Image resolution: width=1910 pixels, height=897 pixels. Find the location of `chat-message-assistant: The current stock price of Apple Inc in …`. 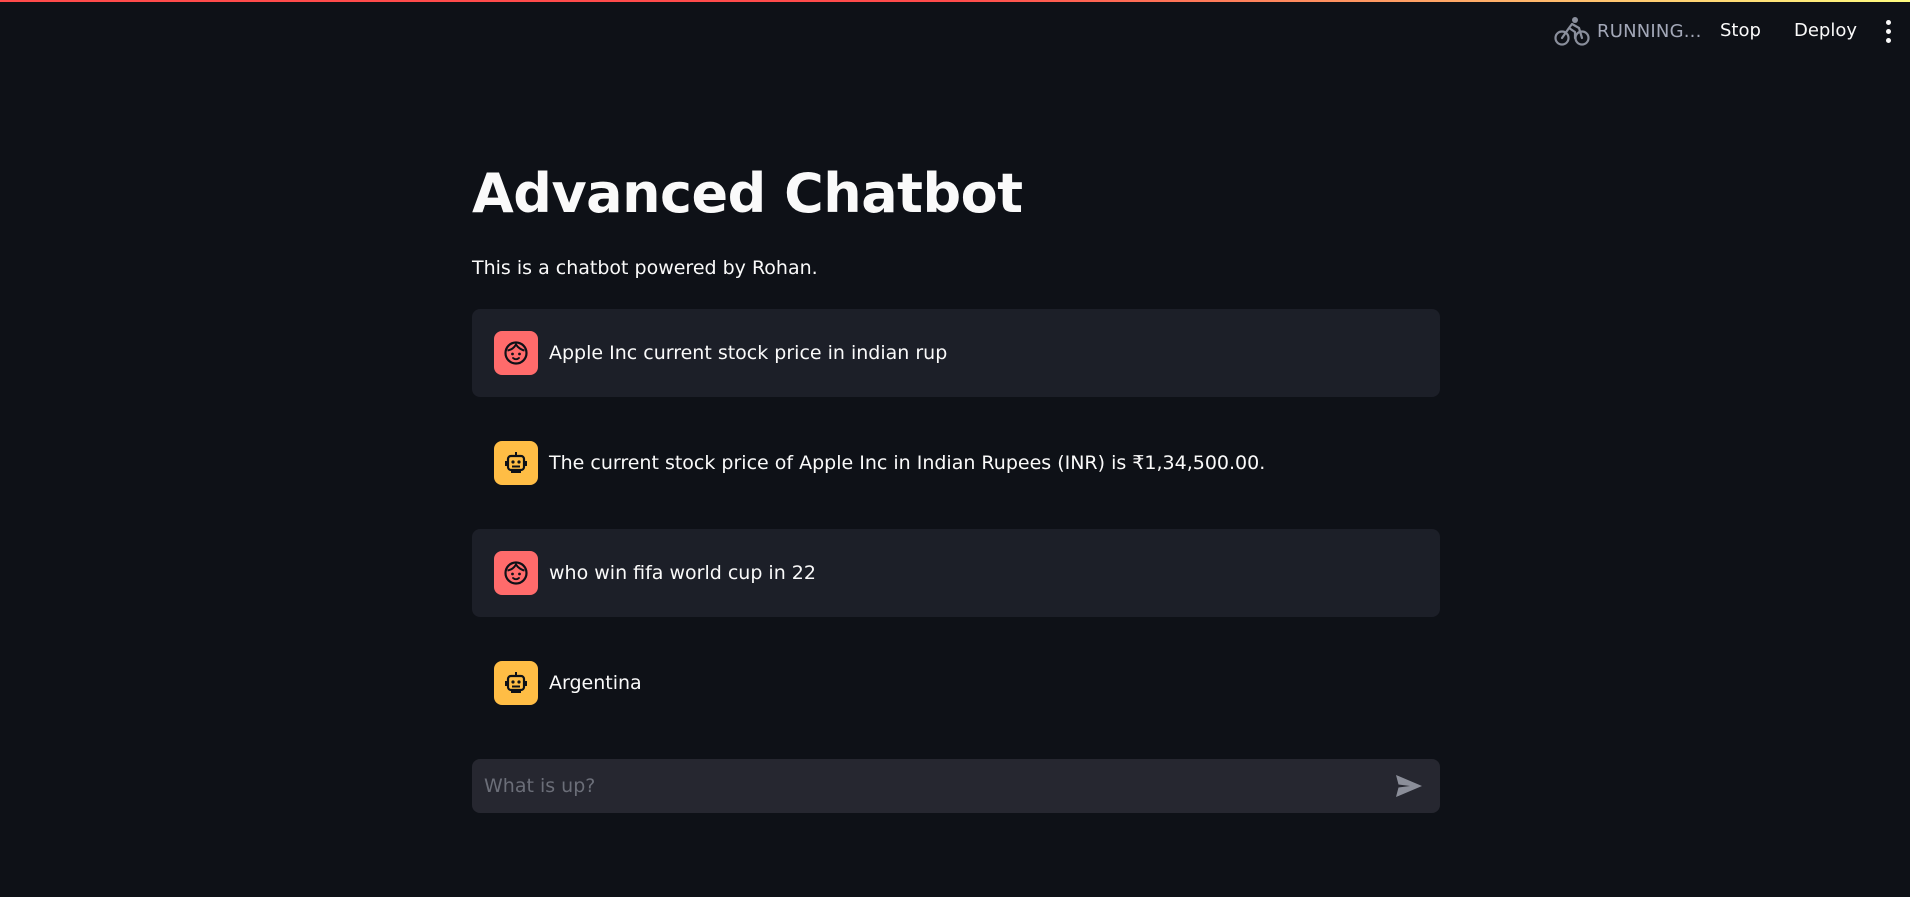

chat-message-assistant: The current stock price of Apple Inc in … is located at coordinates (956, 463).